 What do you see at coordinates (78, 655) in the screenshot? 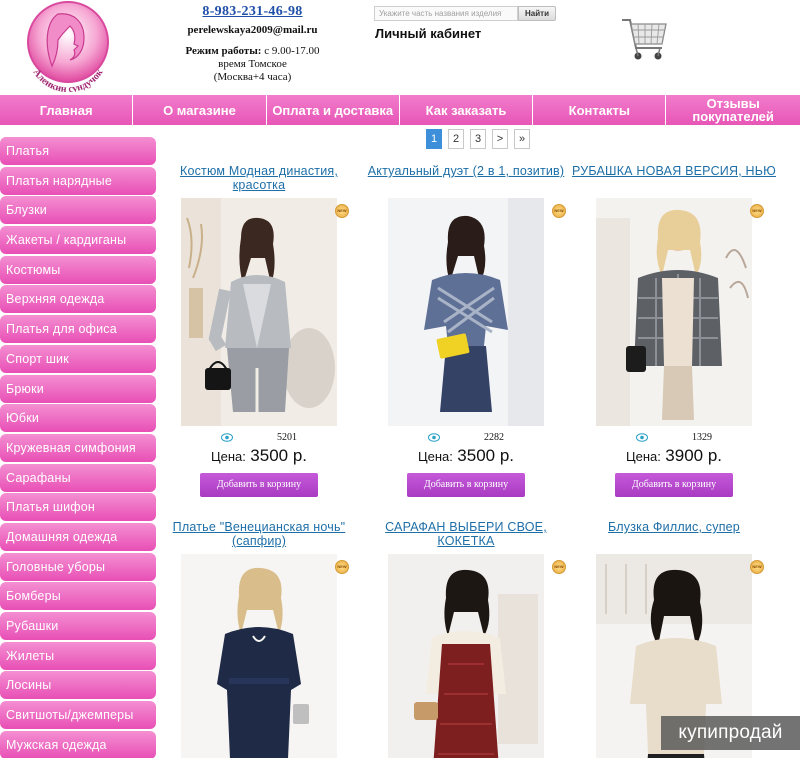
I see `sidebar-item-vests: Жилеты` at bounding box center [78, 655].